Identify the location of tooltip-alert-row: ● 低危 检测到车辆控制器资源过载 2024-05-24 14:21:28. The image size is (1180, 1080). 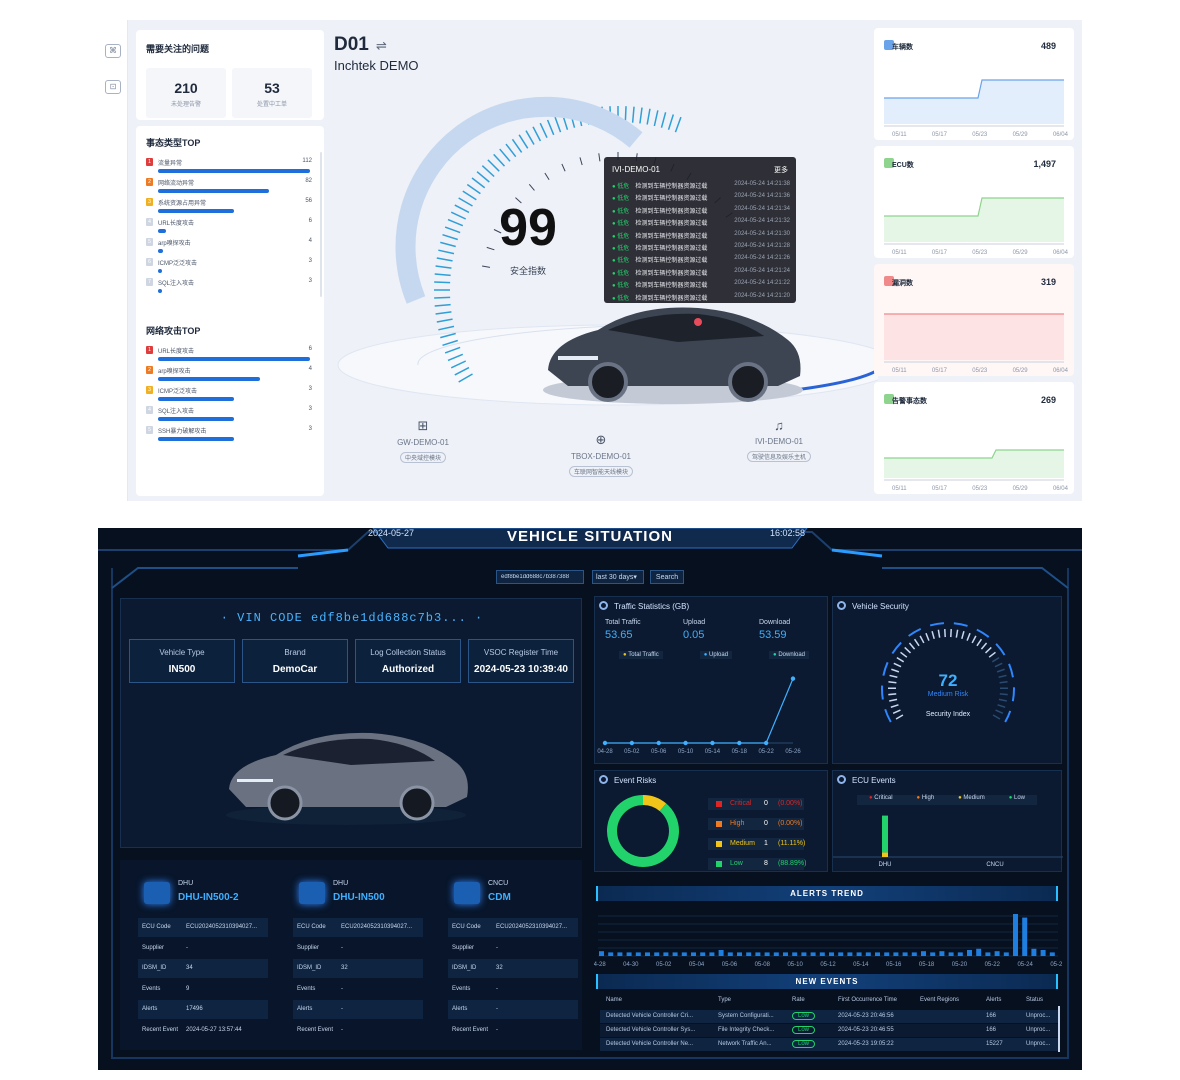
(701, 248).